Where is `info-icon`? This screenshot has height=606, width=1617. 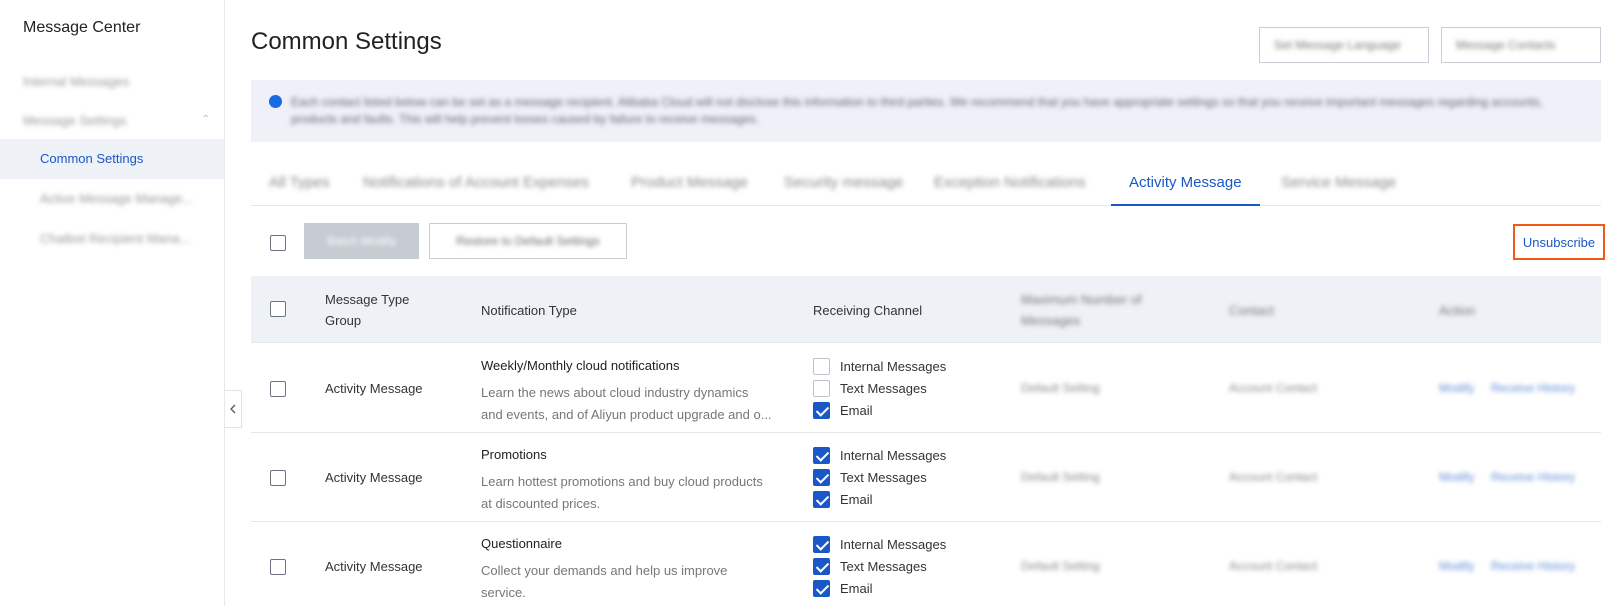
info-icon is located at coordinates (275, 101).